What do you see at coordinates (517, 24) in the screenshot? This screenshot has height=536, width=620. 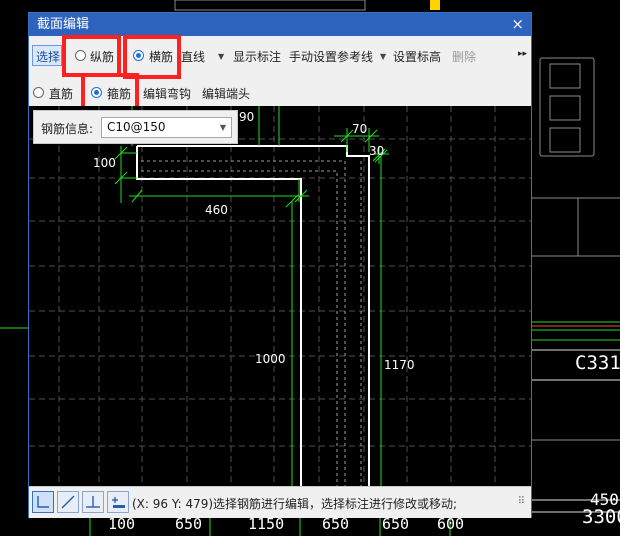 I see `close-icon: ×` at bounding box center [517, 24].